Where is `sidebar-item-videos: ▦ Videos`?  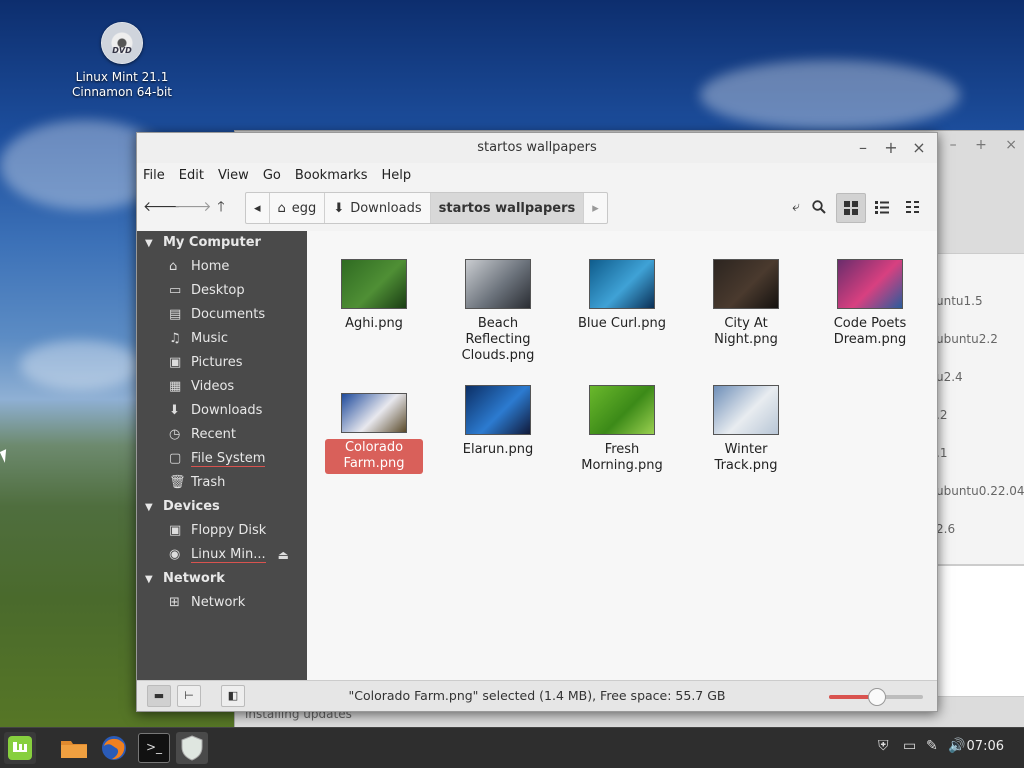 sidebar-item-videos: ▦ Videos is located at coordinates (222, 387).